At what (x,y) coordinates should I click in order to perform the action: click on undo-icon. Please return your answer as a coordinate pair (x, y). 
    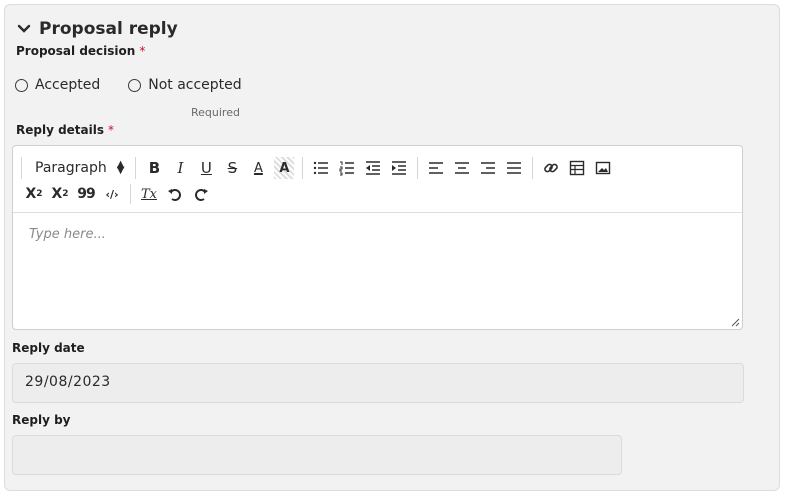
    Looking at the image, I should click on (174, 195).